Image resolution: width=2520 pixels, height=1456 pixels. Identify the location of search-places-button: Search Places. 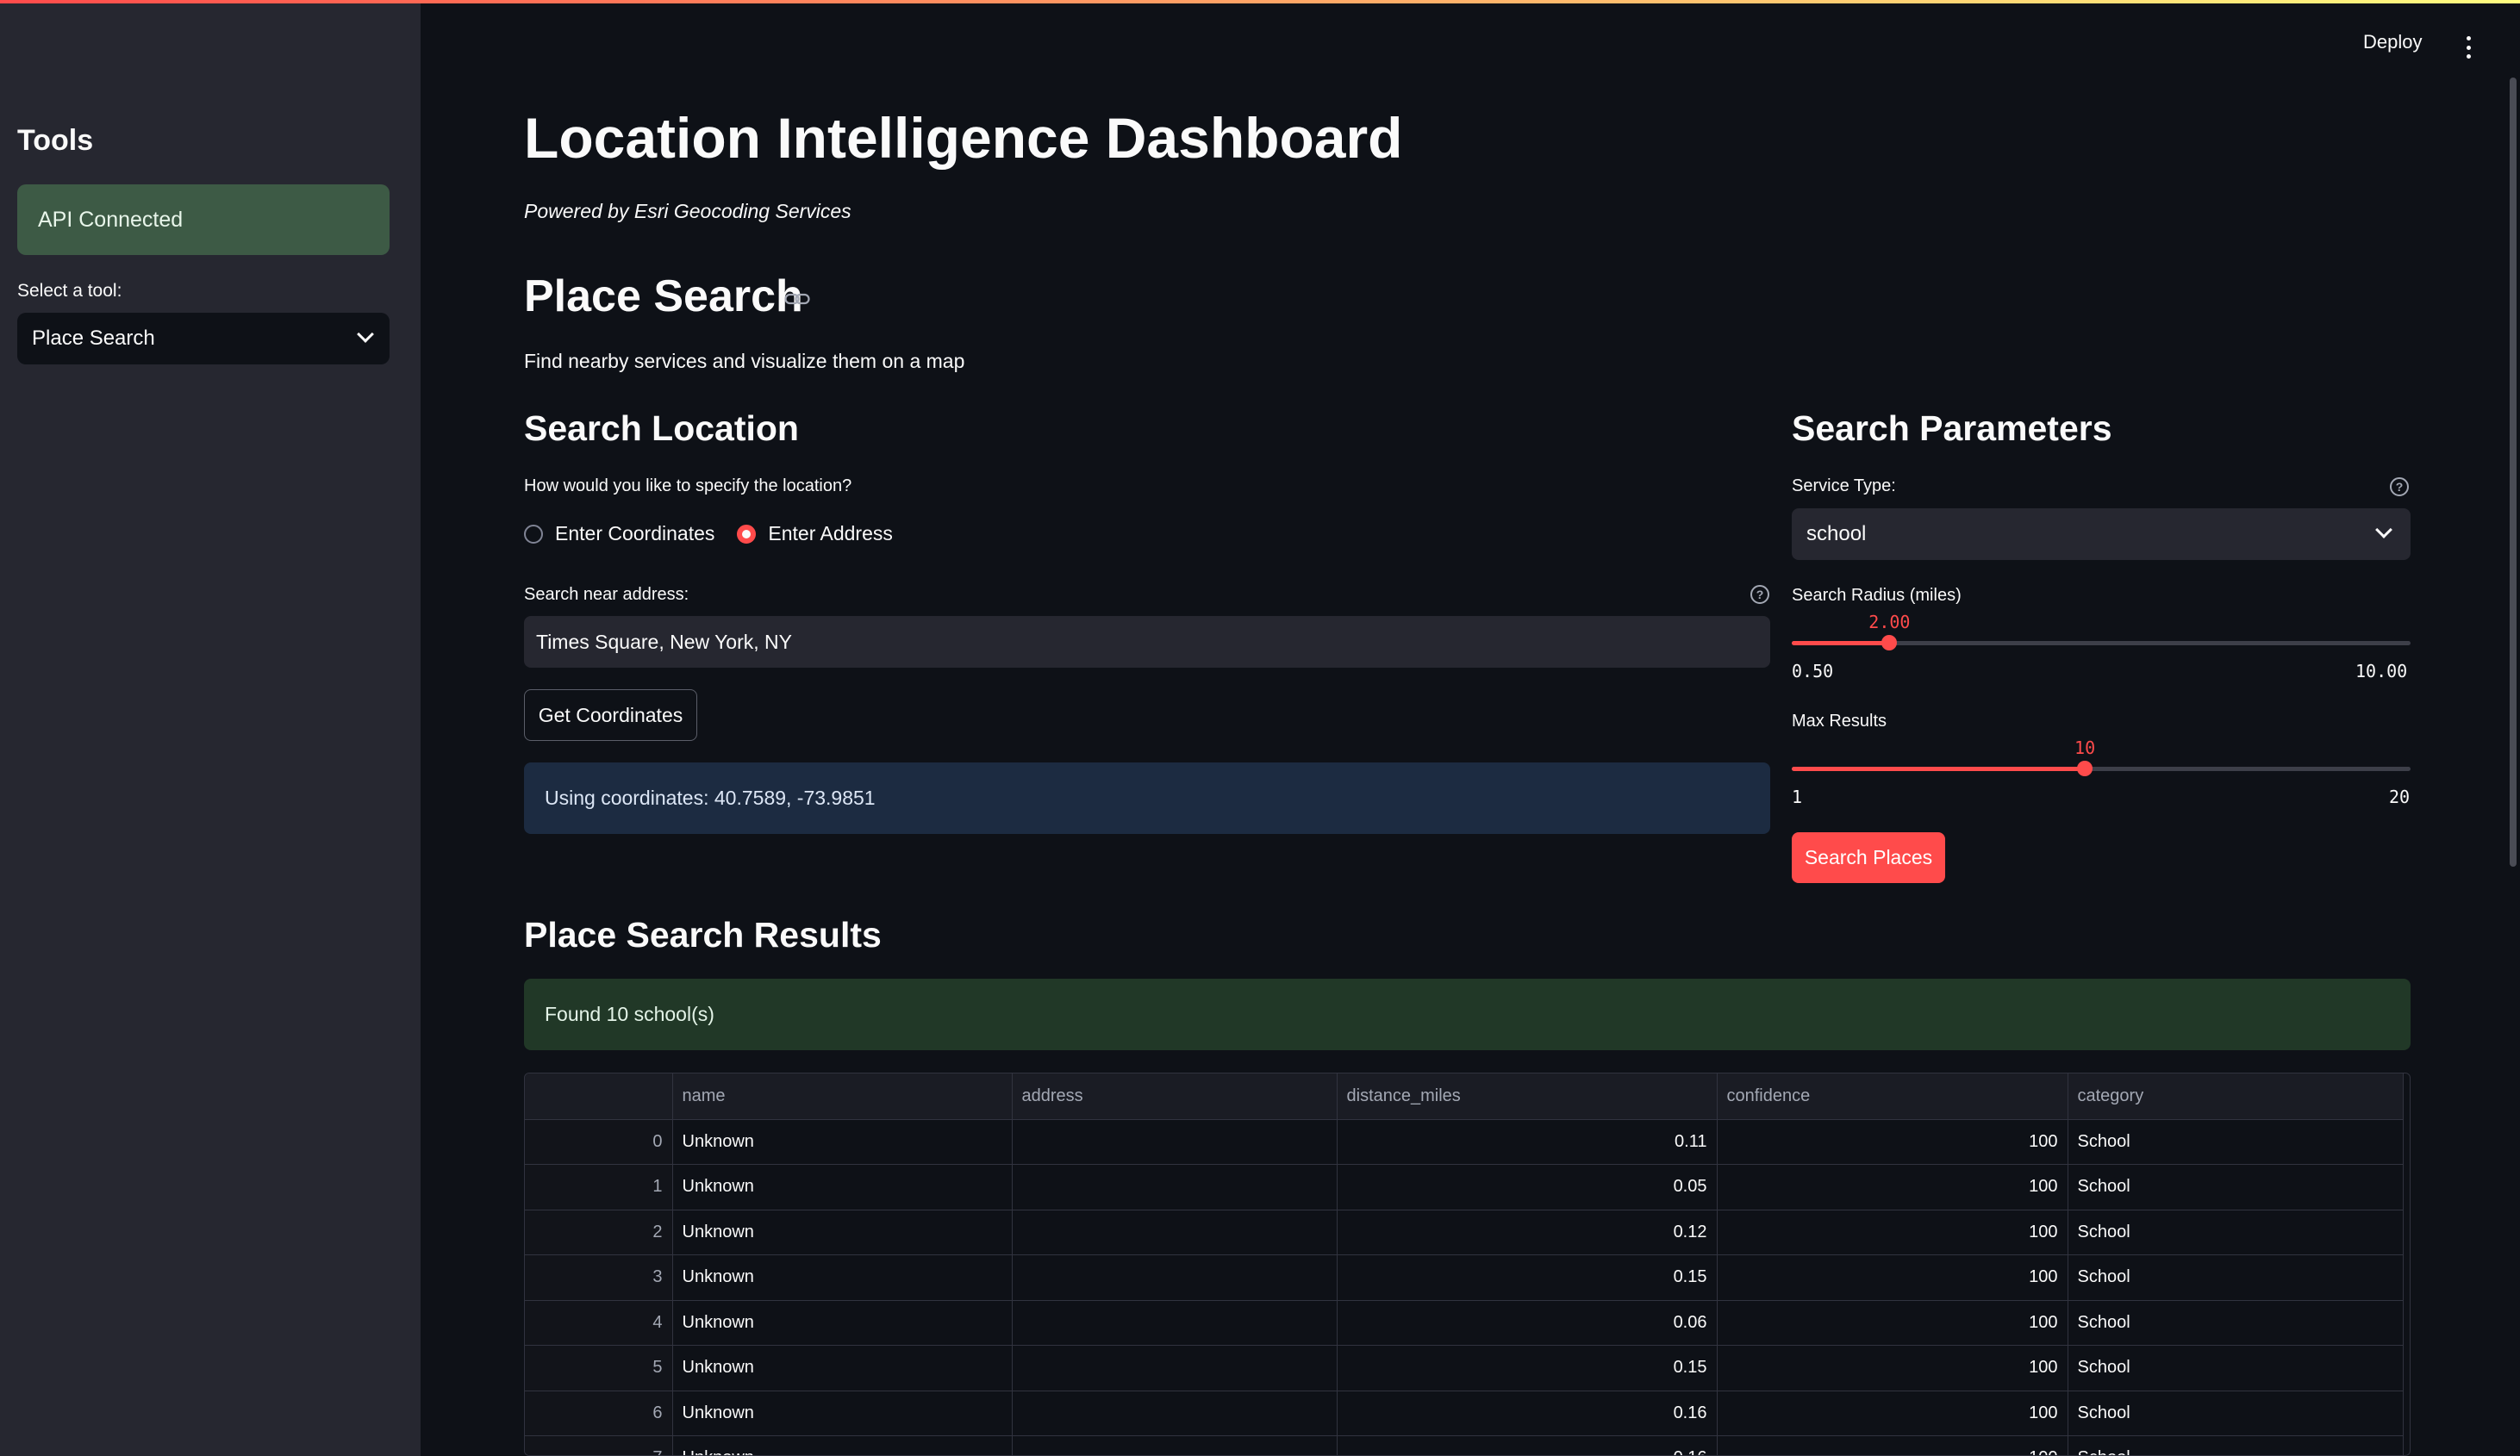
(1869, 858).